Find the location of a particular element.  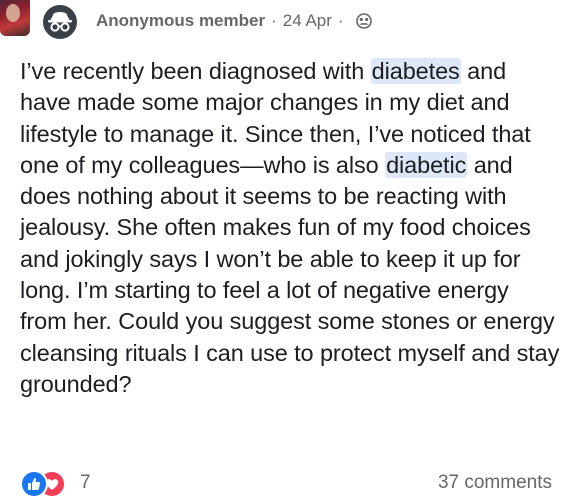

group-icon is located at coordinates (363, 21).